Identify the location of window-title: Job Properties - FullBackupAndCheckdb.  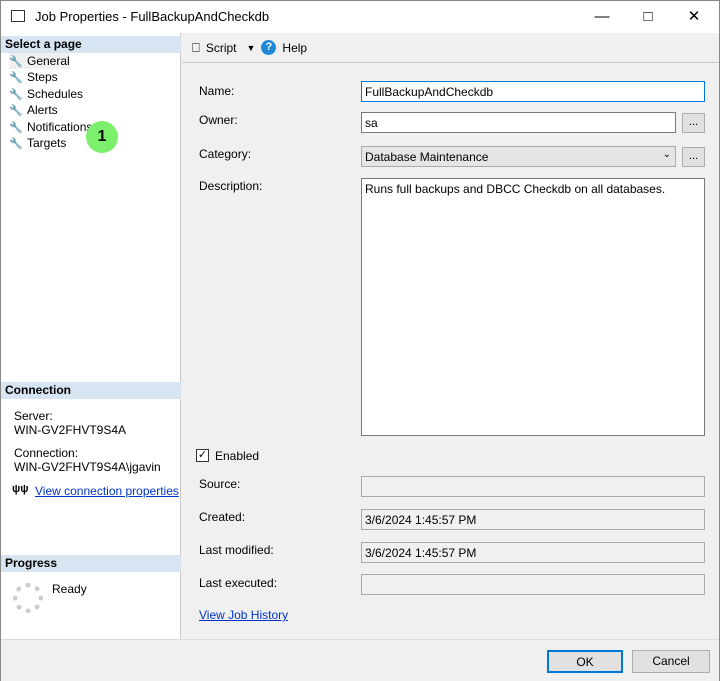
(152, 16).